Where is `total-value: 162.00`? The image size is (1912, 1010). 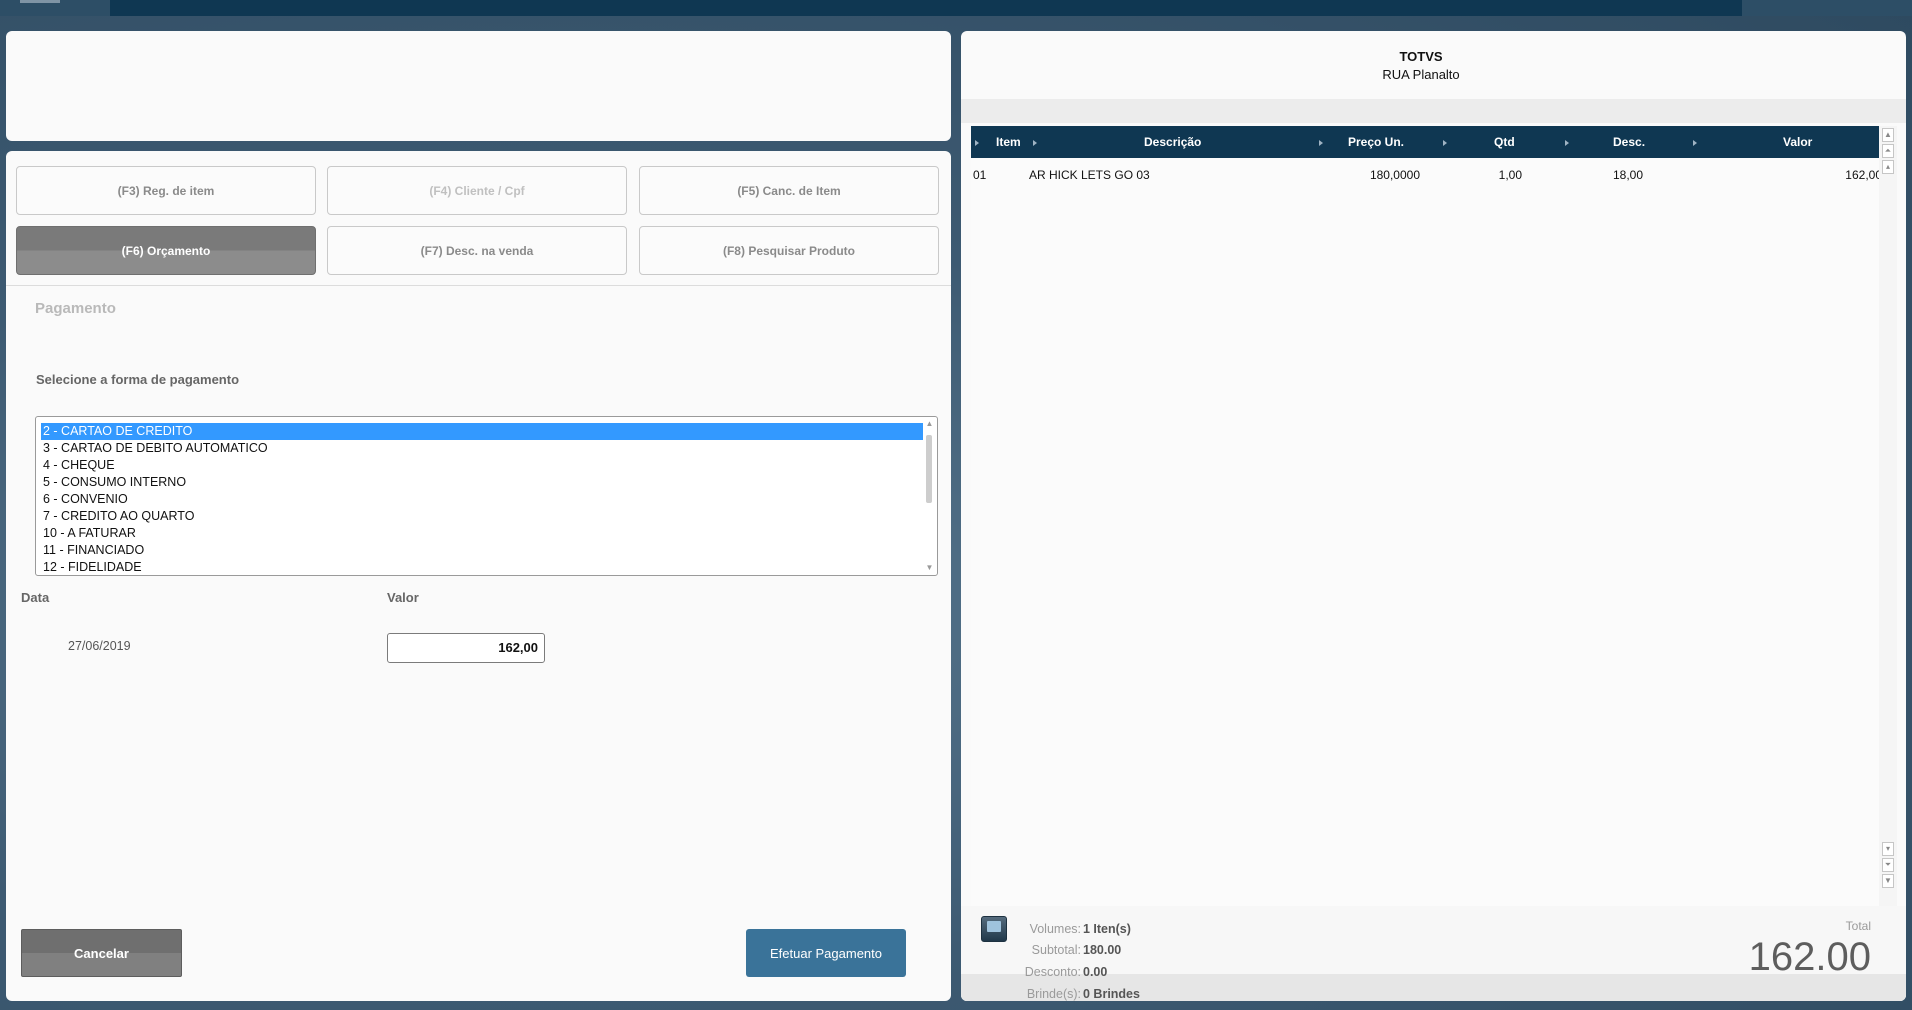
total-value: 162.00 is located at coordinates (1809, 957).